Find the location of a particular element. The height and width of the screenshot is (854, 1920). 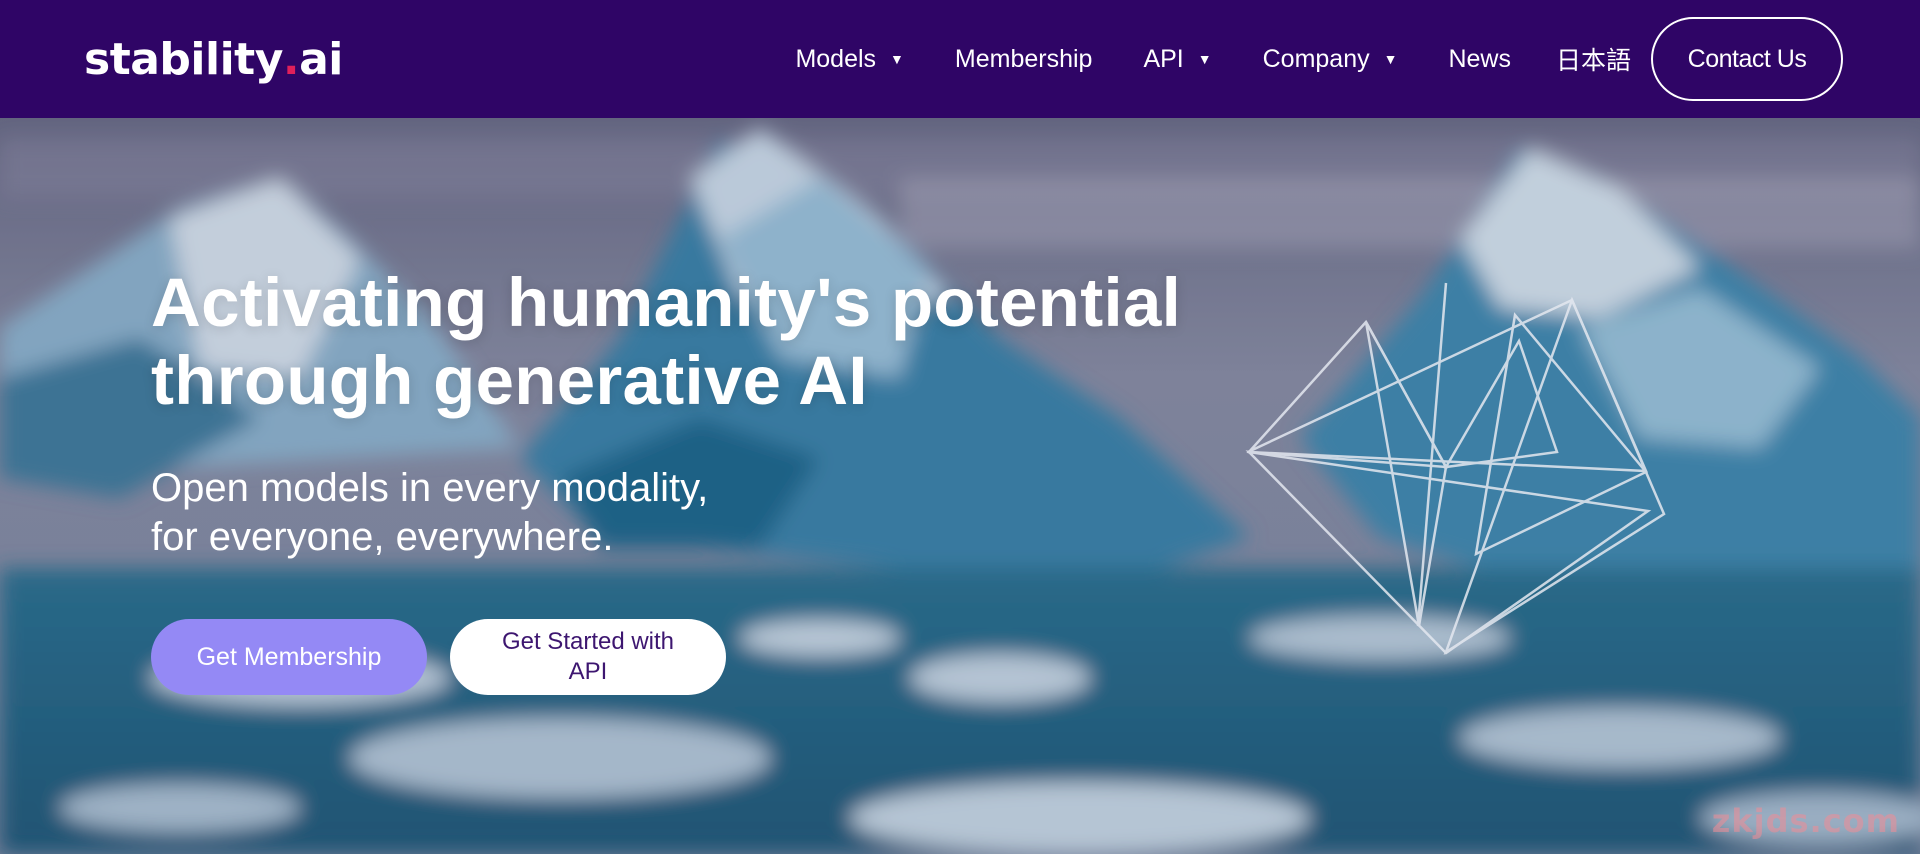

nav-item-company: Company ▼ is located at coordinates (1330, 59).